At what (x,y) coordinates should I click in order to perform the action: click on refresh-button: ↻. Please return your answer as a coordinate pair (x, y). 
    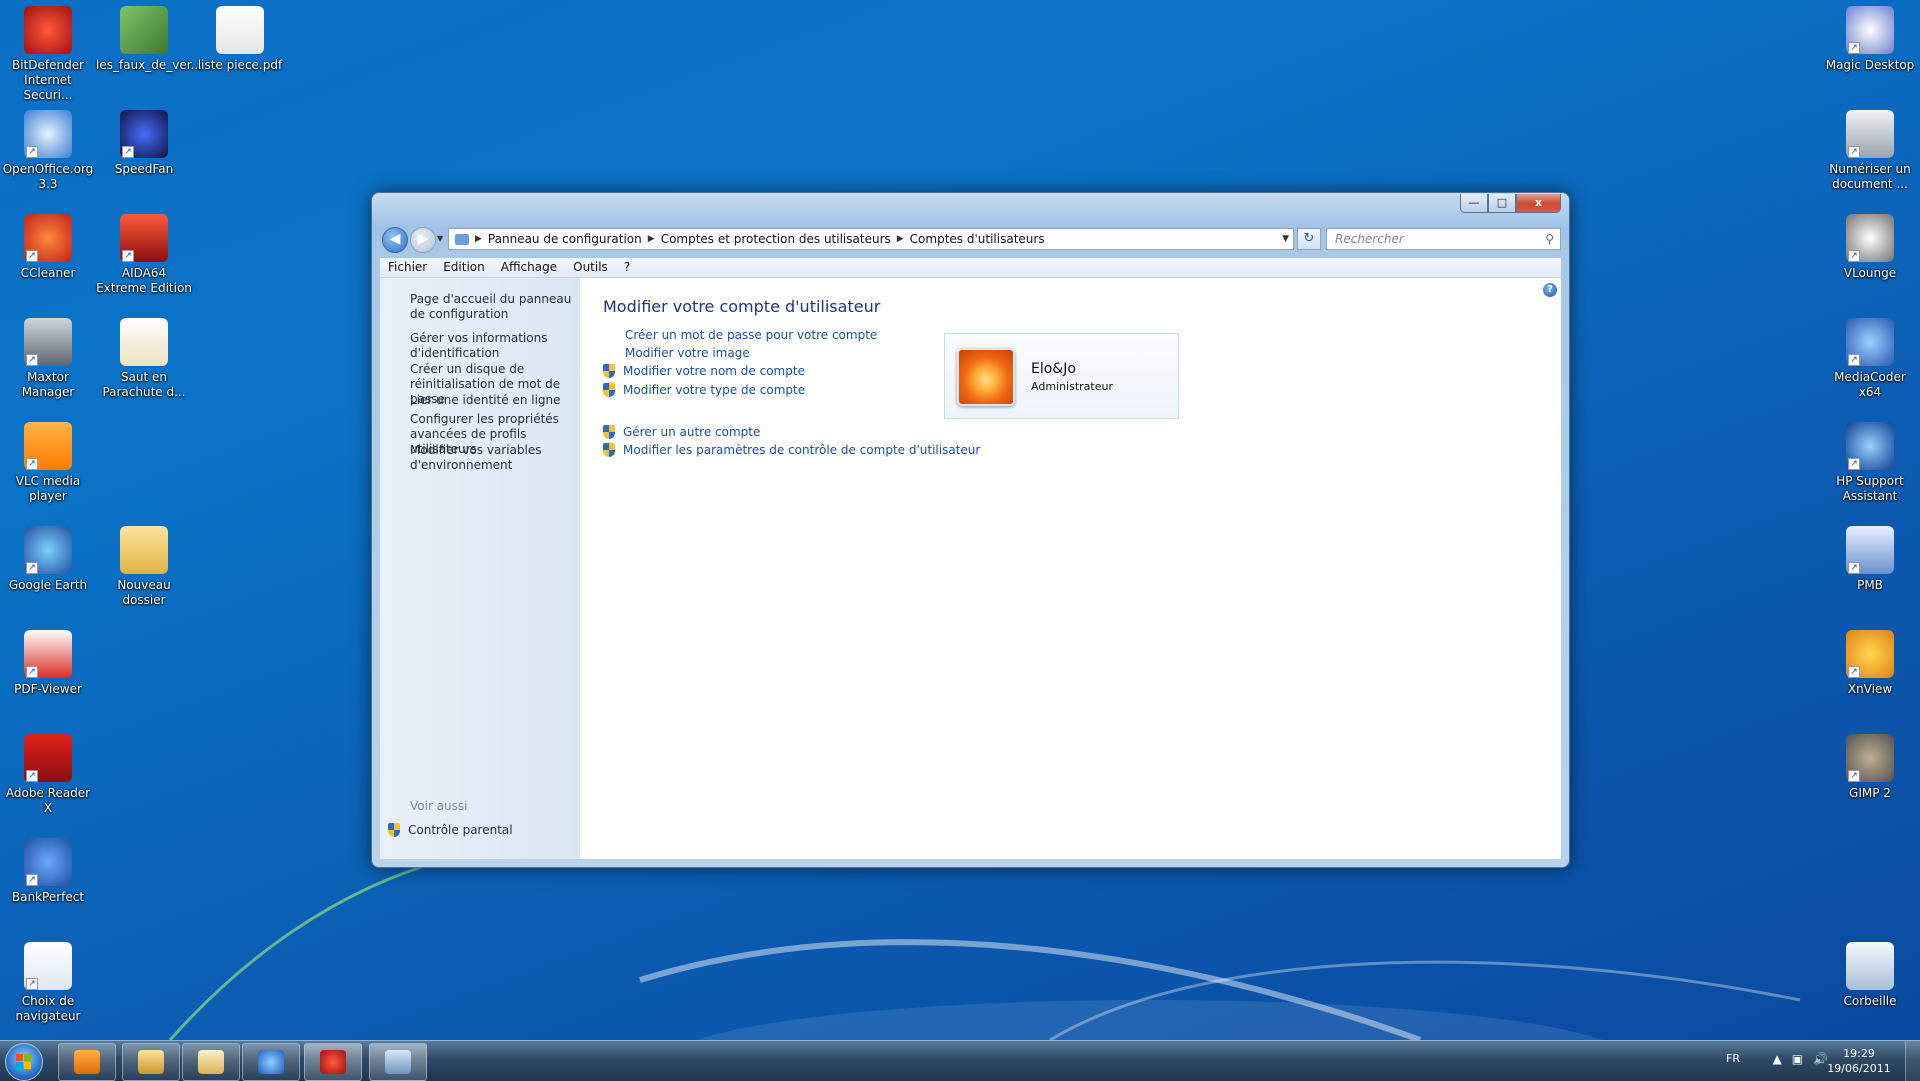
    Looking at the image, I should click on (1309, 239).